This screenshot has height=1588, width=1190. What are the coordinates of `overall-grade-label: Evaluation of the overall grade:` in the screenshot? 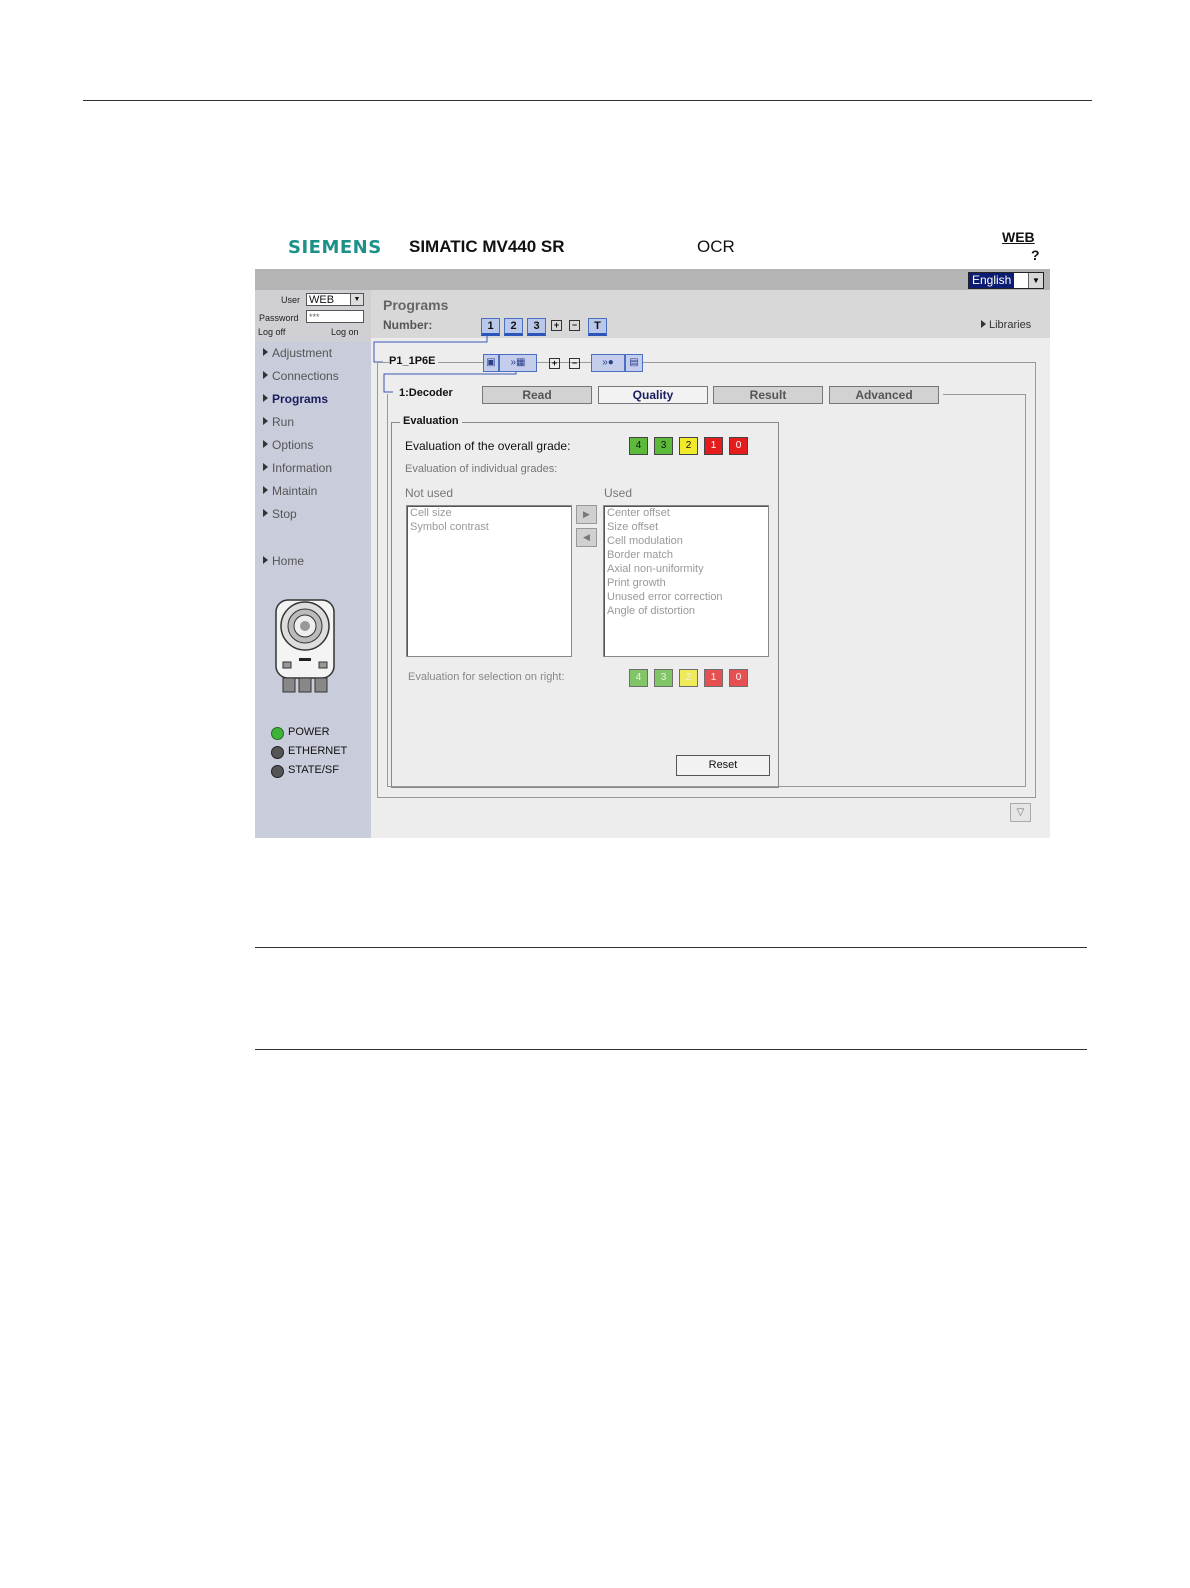 It's located at (488, 446).